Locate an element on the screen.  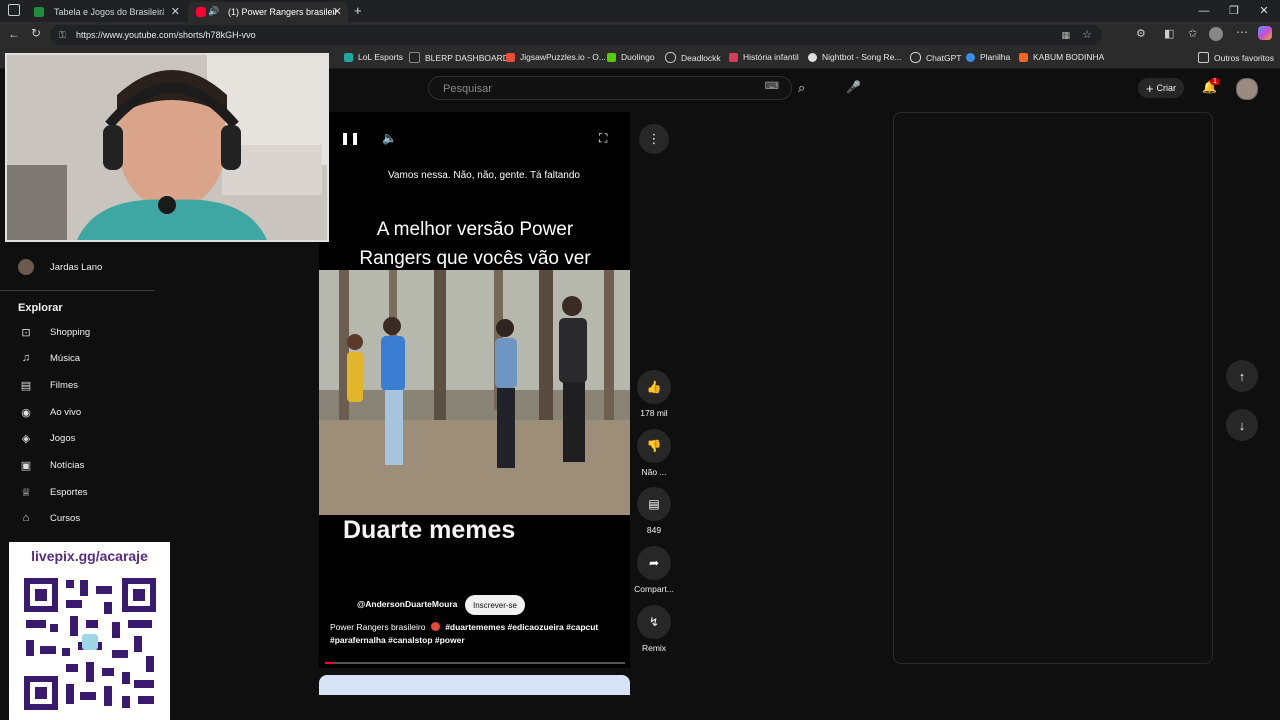
live-icon: ◉ is located at coordinates (26, 412).